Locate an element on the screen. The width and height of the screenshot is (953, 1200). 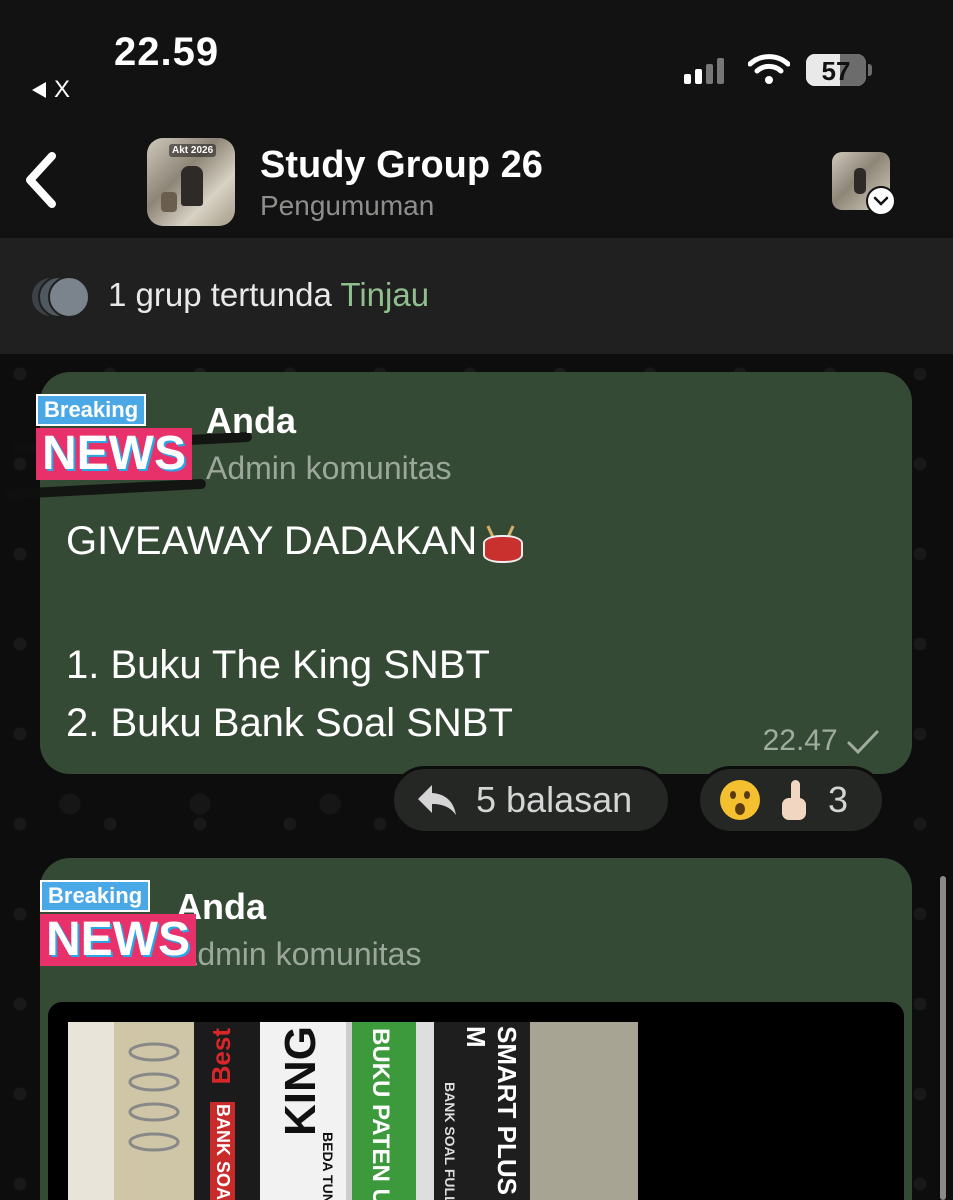
message-line: 2. Buku Bank Soal SNBT is located at coordinates (289, 723).